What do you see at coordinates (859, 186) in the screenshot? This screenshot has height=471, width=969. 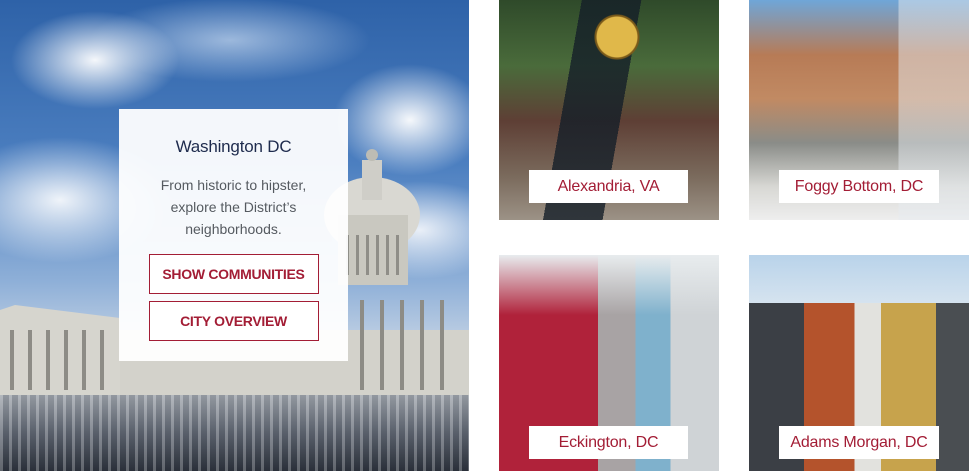 I see `neighborhood-caption: Foggy Bottom, DC` at bounding box center [859, 186].